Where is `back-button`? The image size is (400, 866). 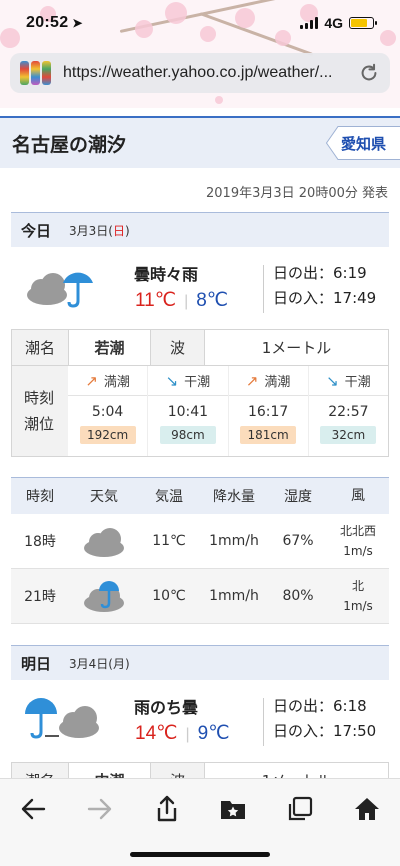 back-button is located at coordinates (33, 809).